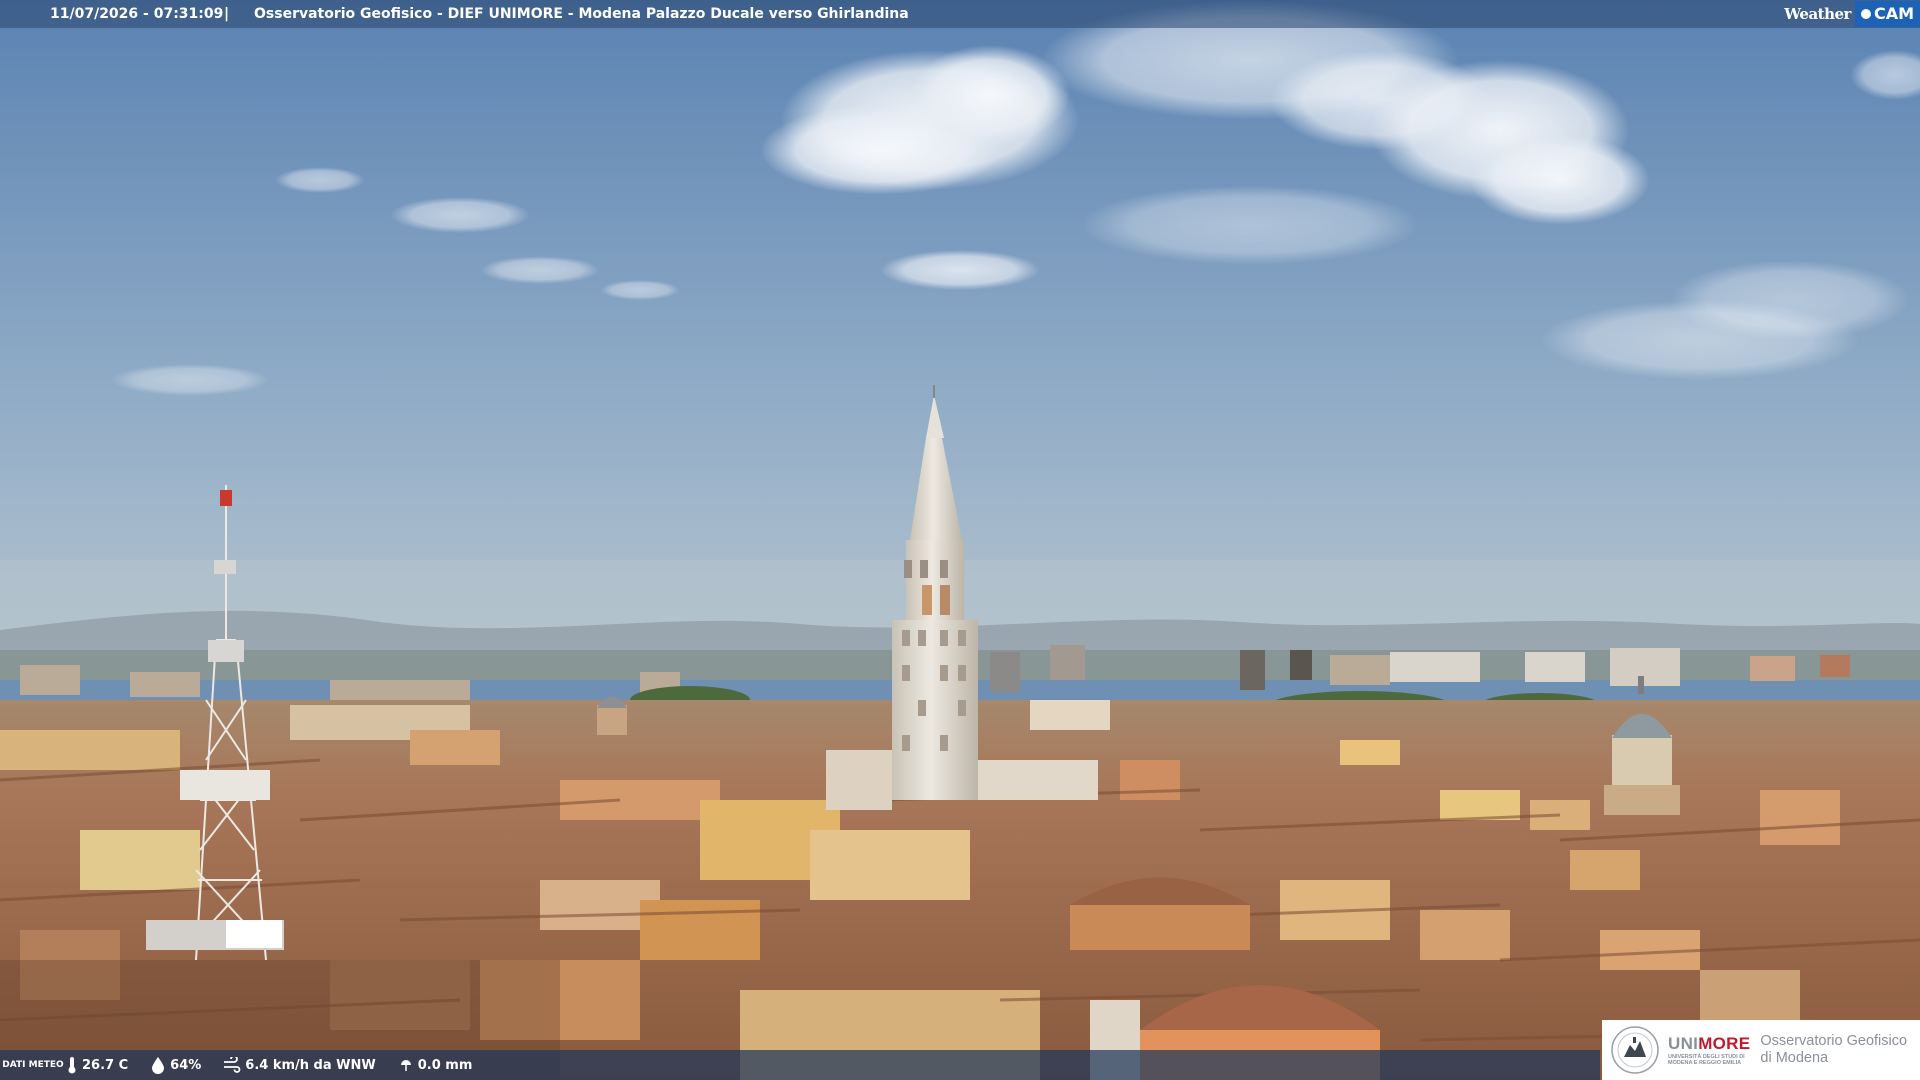 This screenshot has height=1080, width=1920. Describe the element at coordinates (105, 1065) in the screenshot. I see `temperature-value: 26.7 C` at that location.